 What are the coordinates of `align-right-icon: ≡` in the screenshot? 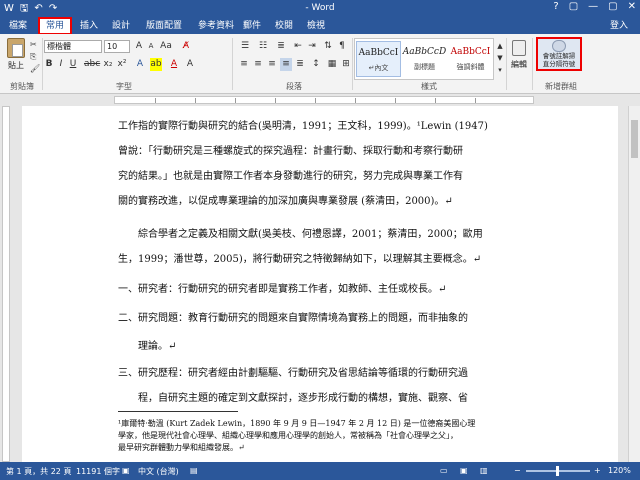 It's located at (272, 64).